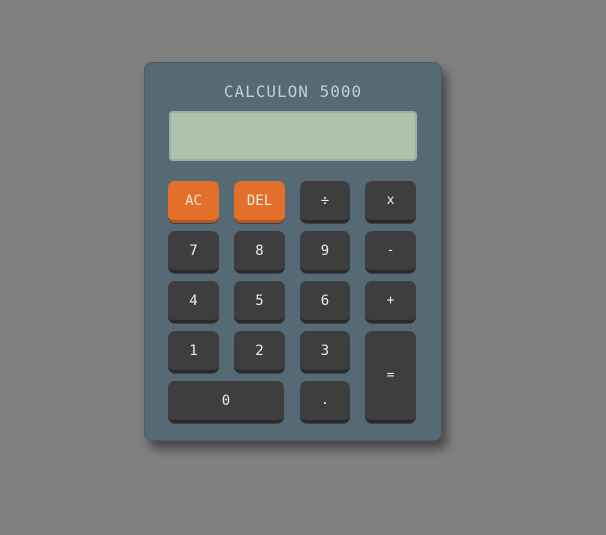 This screenshot has width=606, height=535. What do you see at coordinates (390, 377) in the screenshot?
I see `equals-button: =` at bounding box center [390, 377].